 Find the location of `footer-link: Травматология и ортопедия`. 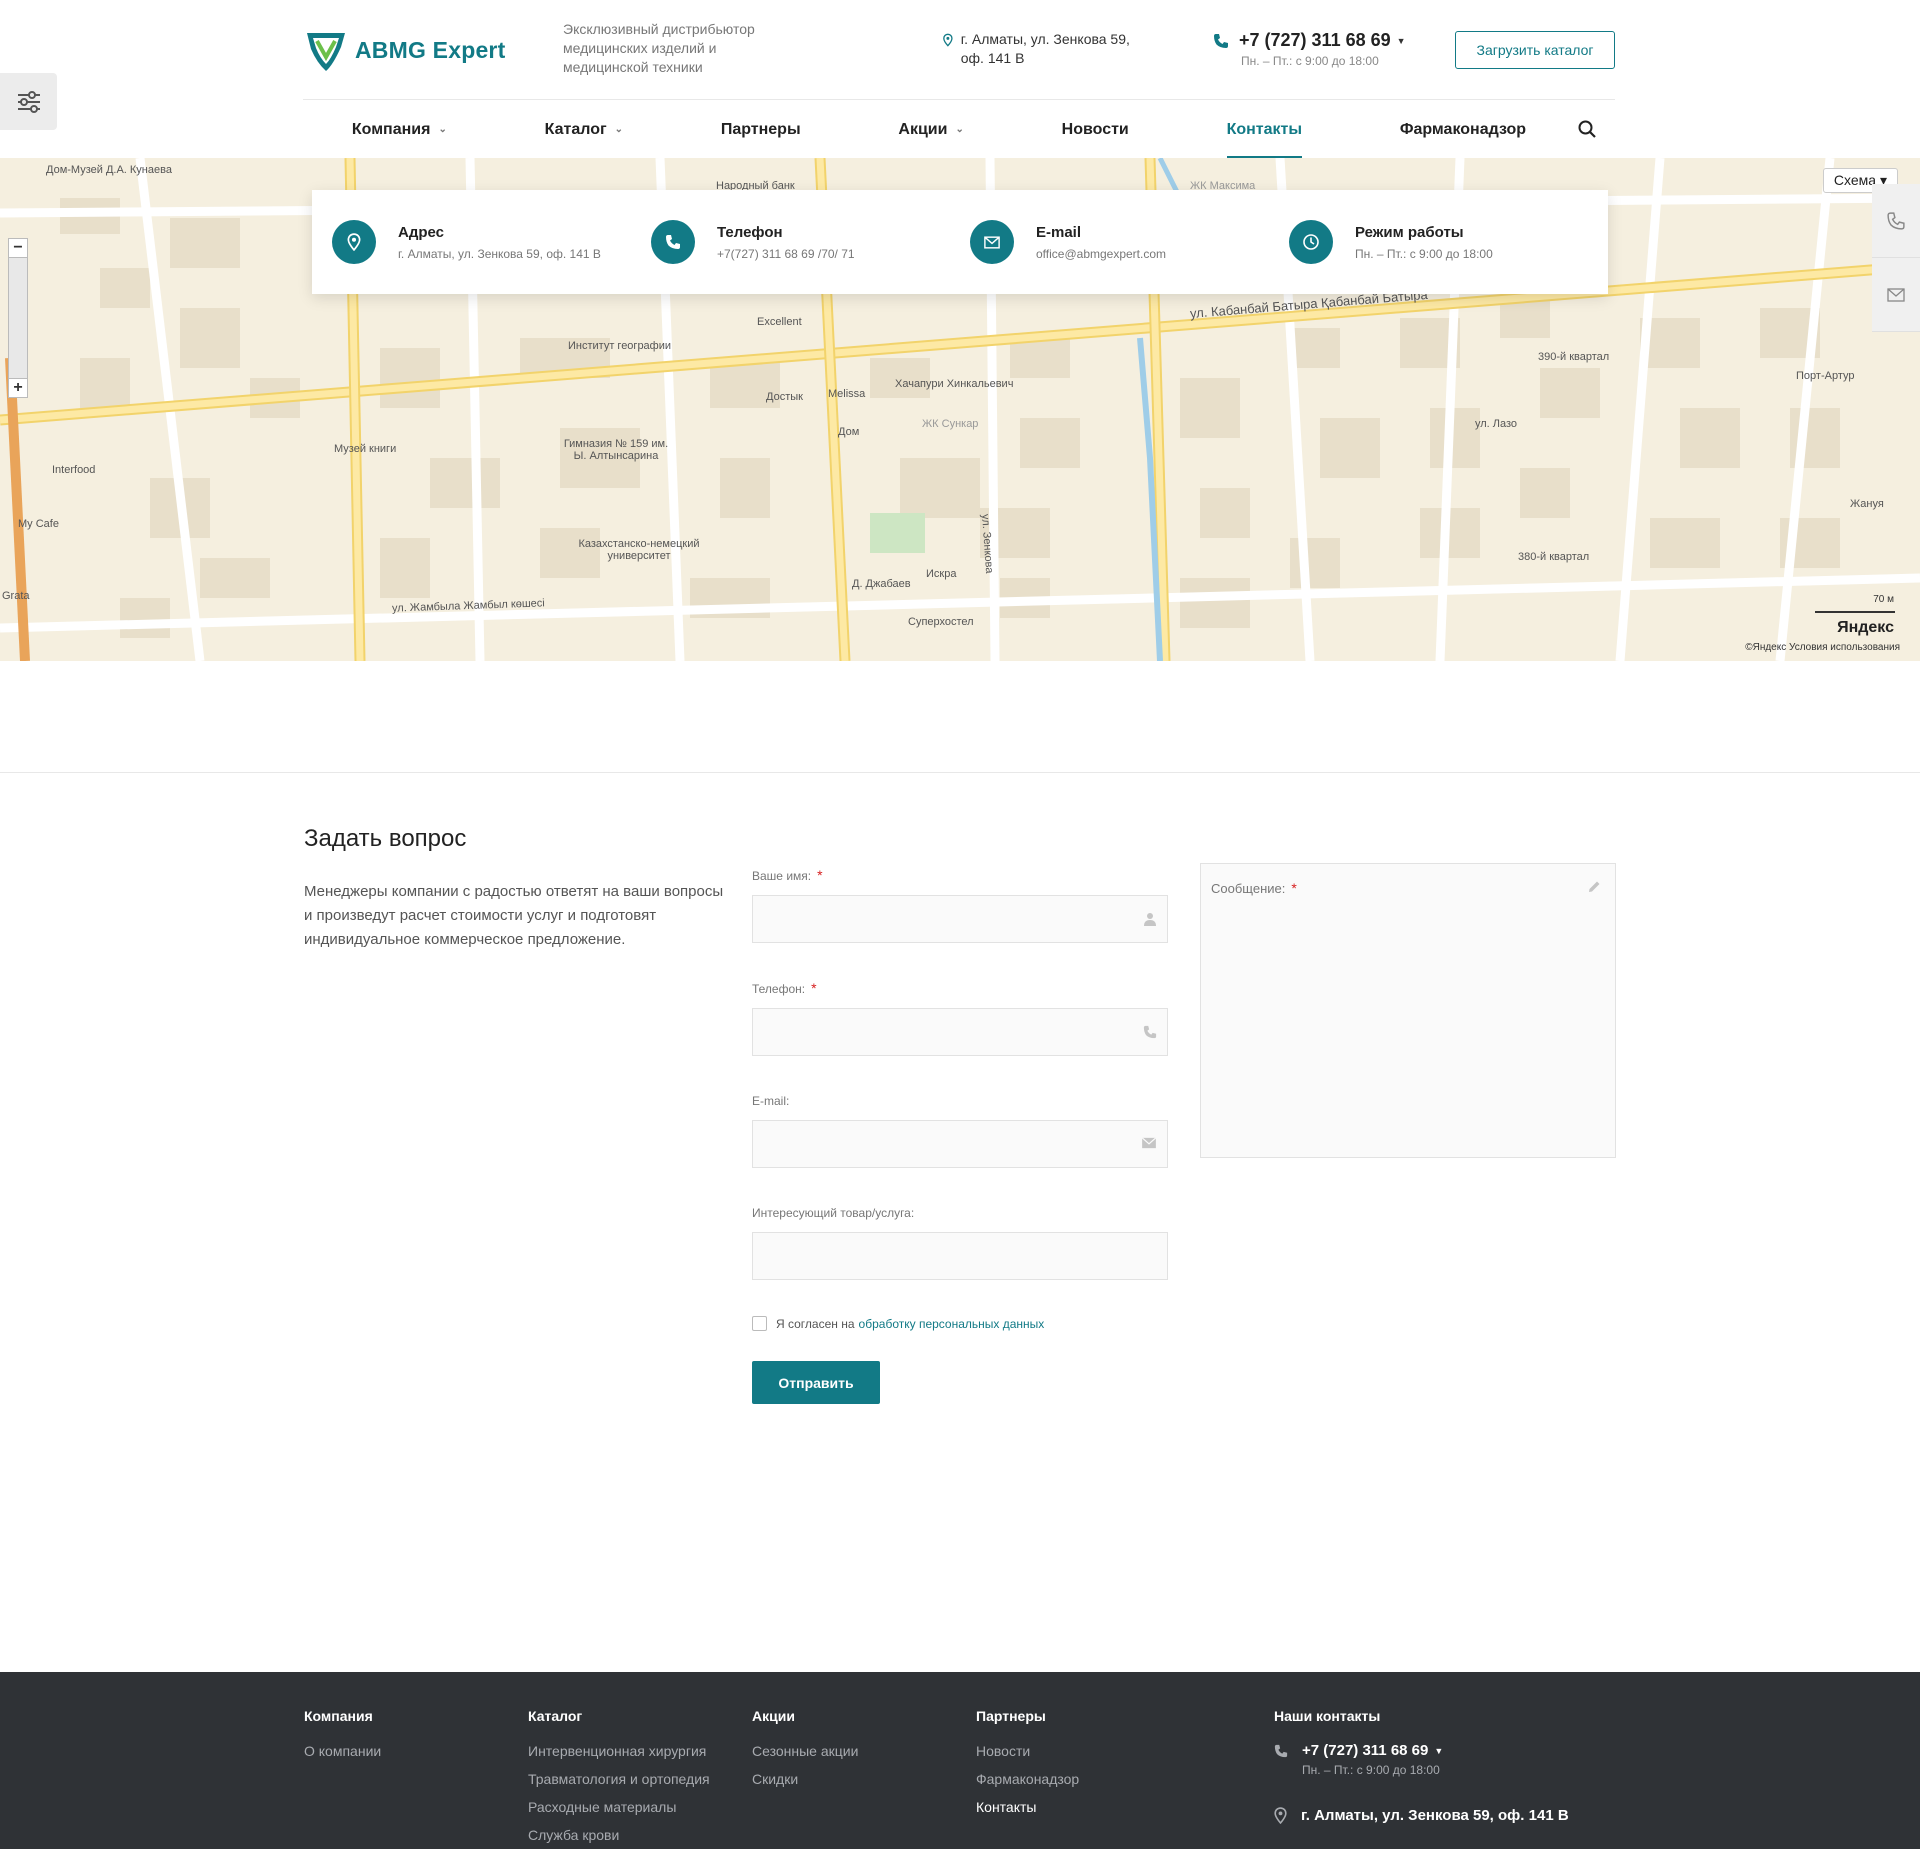

footer-link: Травматология и ортопедия is located at coordinates (619, 1779).